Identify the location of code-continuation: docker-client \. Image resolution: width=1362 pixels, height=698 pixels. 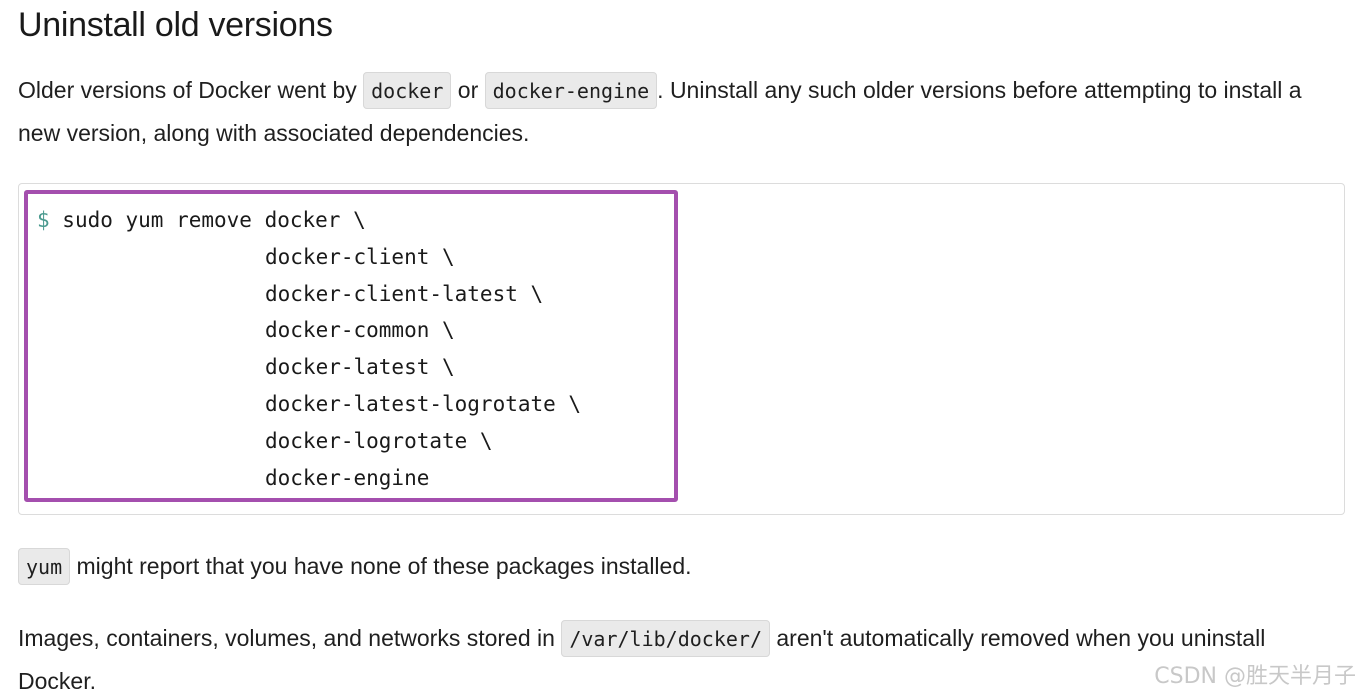
(360, 256).